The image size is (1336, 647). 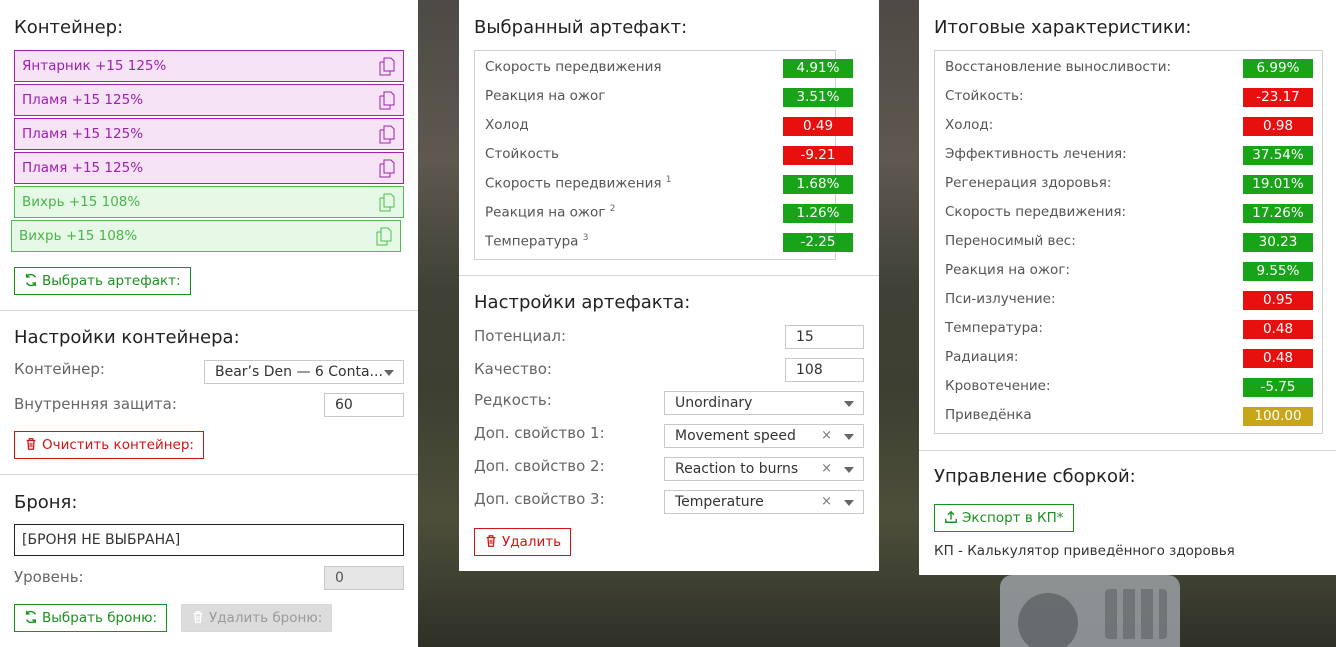 I want to click on choose-armor-button: Выбрать броню:, so click(x=91, y=618).